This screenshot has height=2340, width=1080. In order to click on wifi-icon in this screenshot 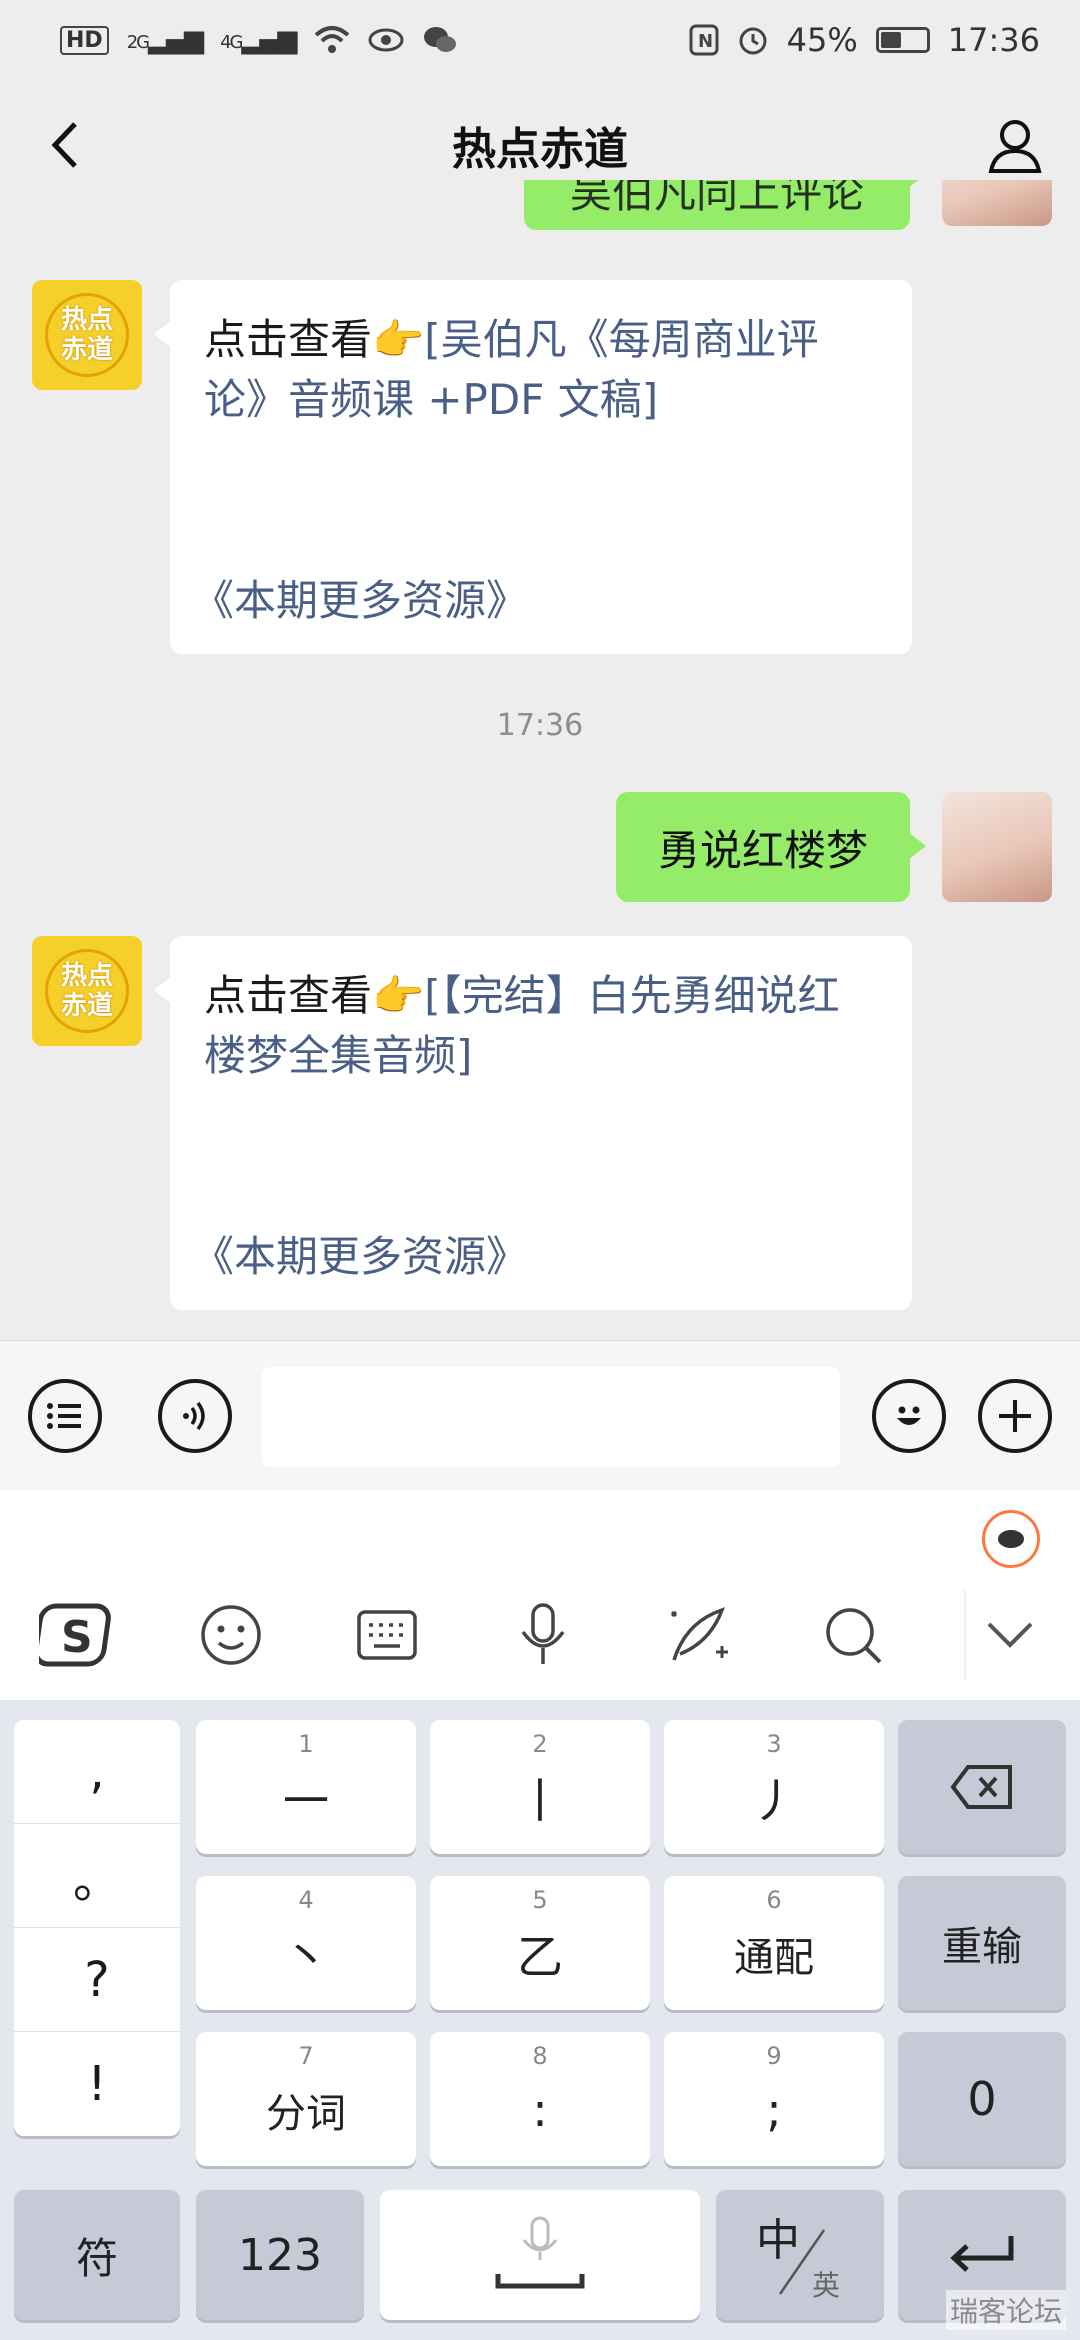, I will do `click(331, 39)`.